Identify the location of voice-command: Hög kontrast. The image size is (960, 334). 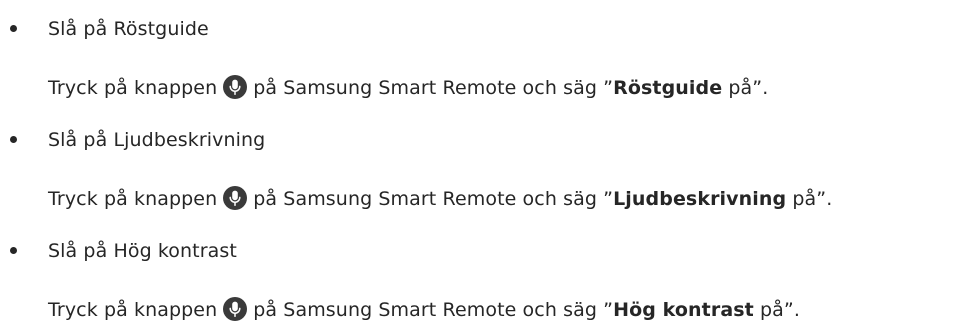
(683, 310).